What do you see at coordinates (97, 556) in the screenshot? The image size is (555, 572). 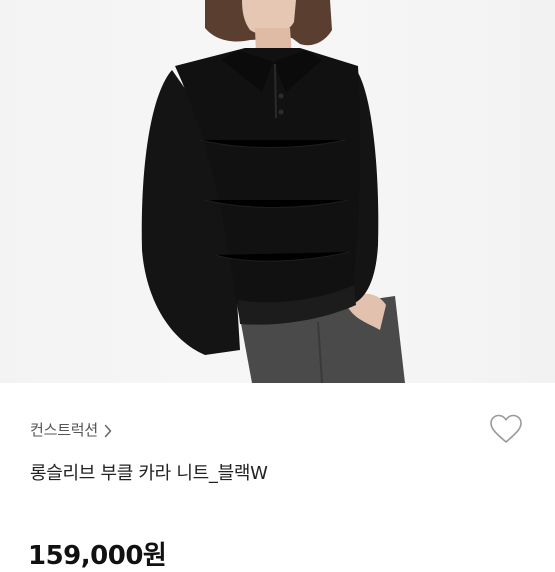 I see `product-price: 159,000원` at bounding box center [97, 556].